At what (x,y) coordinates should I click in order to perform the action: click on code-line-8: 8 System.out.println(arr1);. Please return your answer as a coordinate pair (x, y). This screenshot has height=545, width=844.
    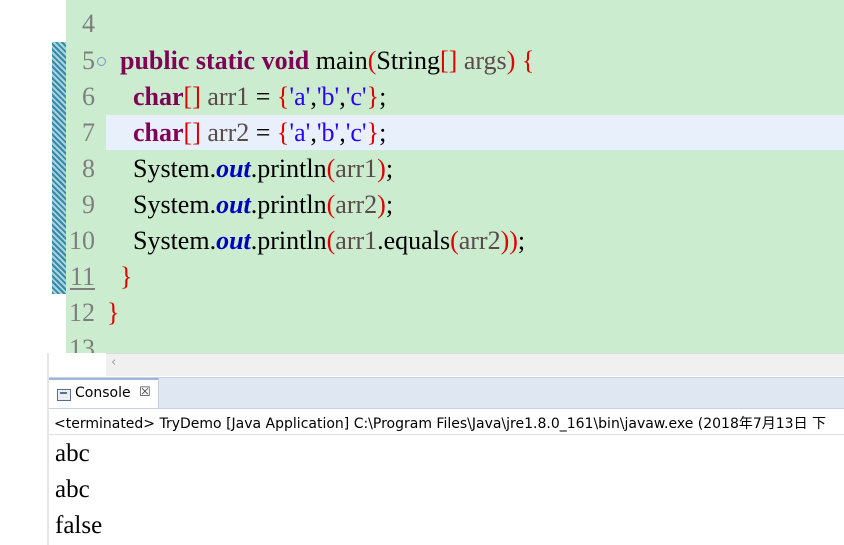
    Looking at the image, I should click on (422, 169).